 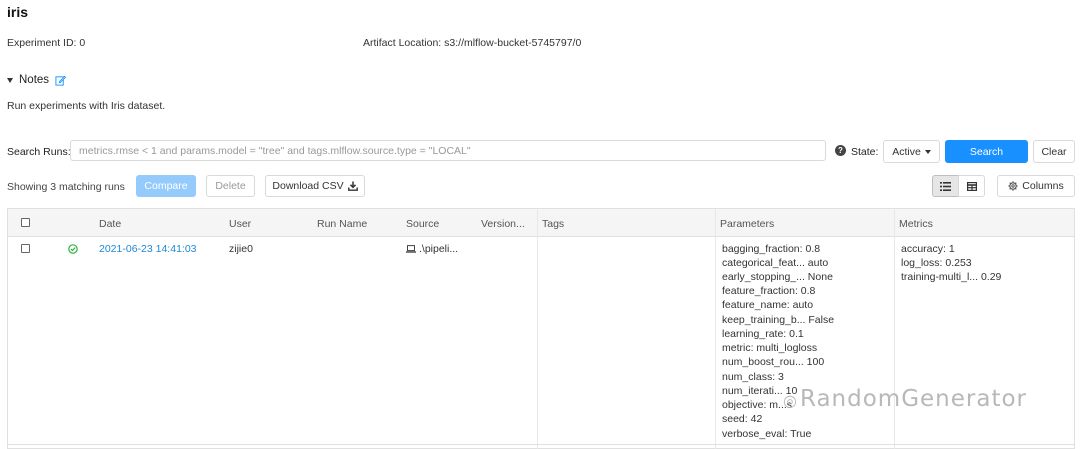 What do you see at coordinates (986, 151) in the screenshot?
I see `search-button: Search` at bounding box center [986, 151].